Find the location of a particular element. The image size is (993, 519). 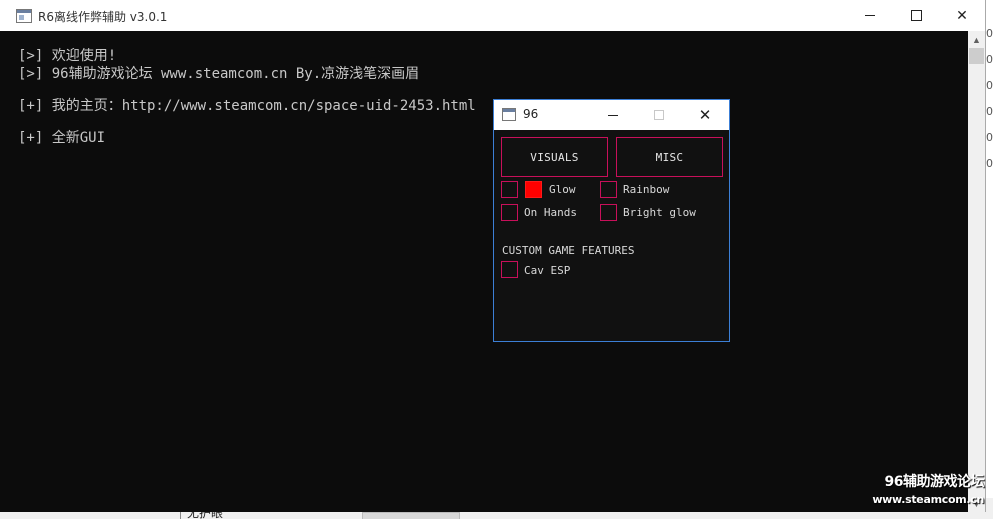

console-line: [+] 全新GUI is located at coordinates (62, 138).